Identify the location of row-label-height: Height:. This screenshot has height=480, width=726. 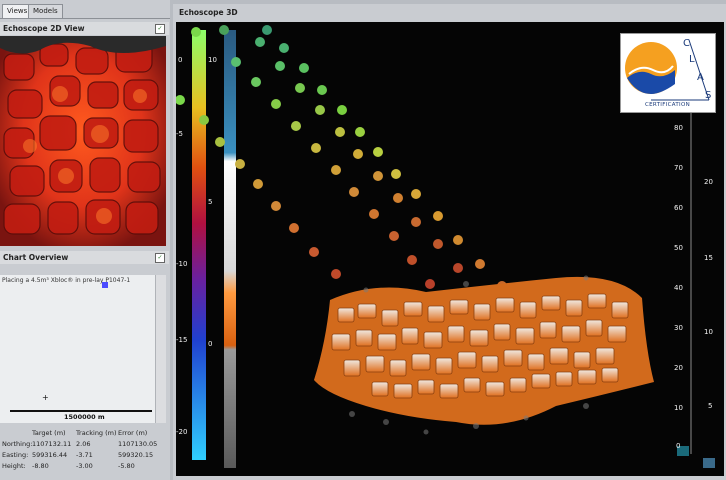
(14, 466).